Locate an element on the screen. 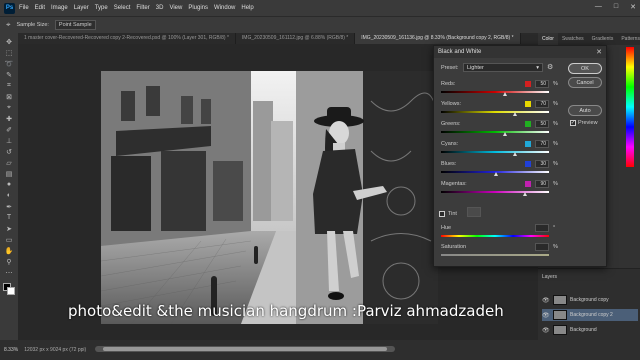 The height and width of the screenshot is (360, 640). greens-thumb is located at coordinates (505, 134).